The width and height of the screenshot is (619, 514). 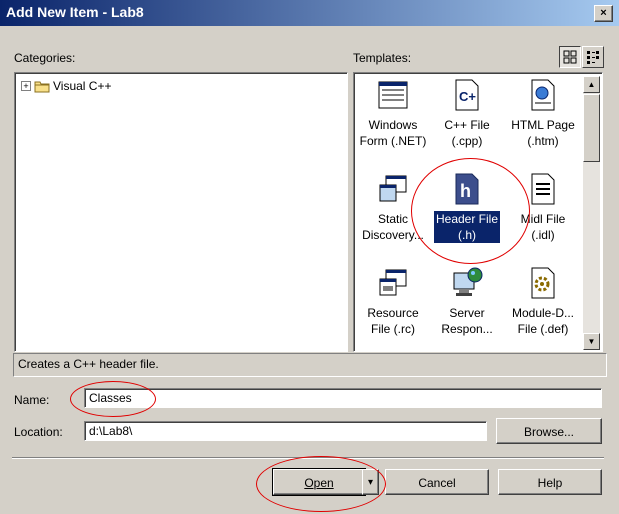 What do you see at coordinates (393, 95) in the screenshot?
I see `windows-form-icon` at bounding box center [393, 95].